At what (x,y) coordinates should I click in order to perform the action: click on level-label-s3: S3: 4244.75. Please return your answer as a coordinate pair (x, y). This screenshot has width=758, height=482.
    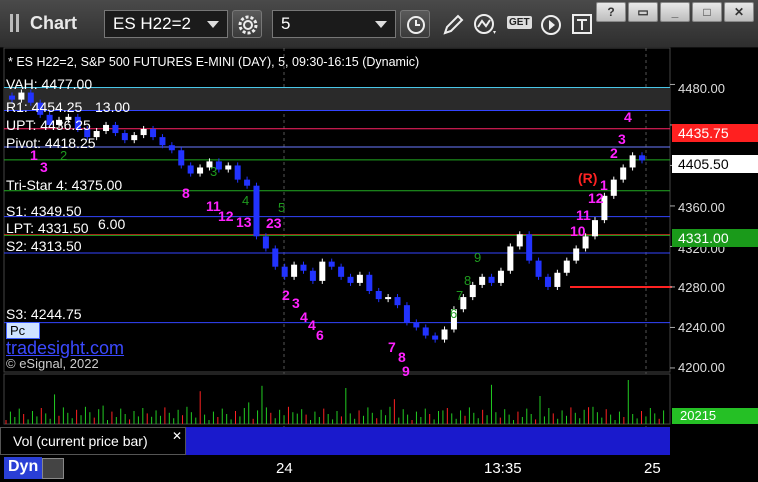
    Looking at the image, I should click on (44, 314).